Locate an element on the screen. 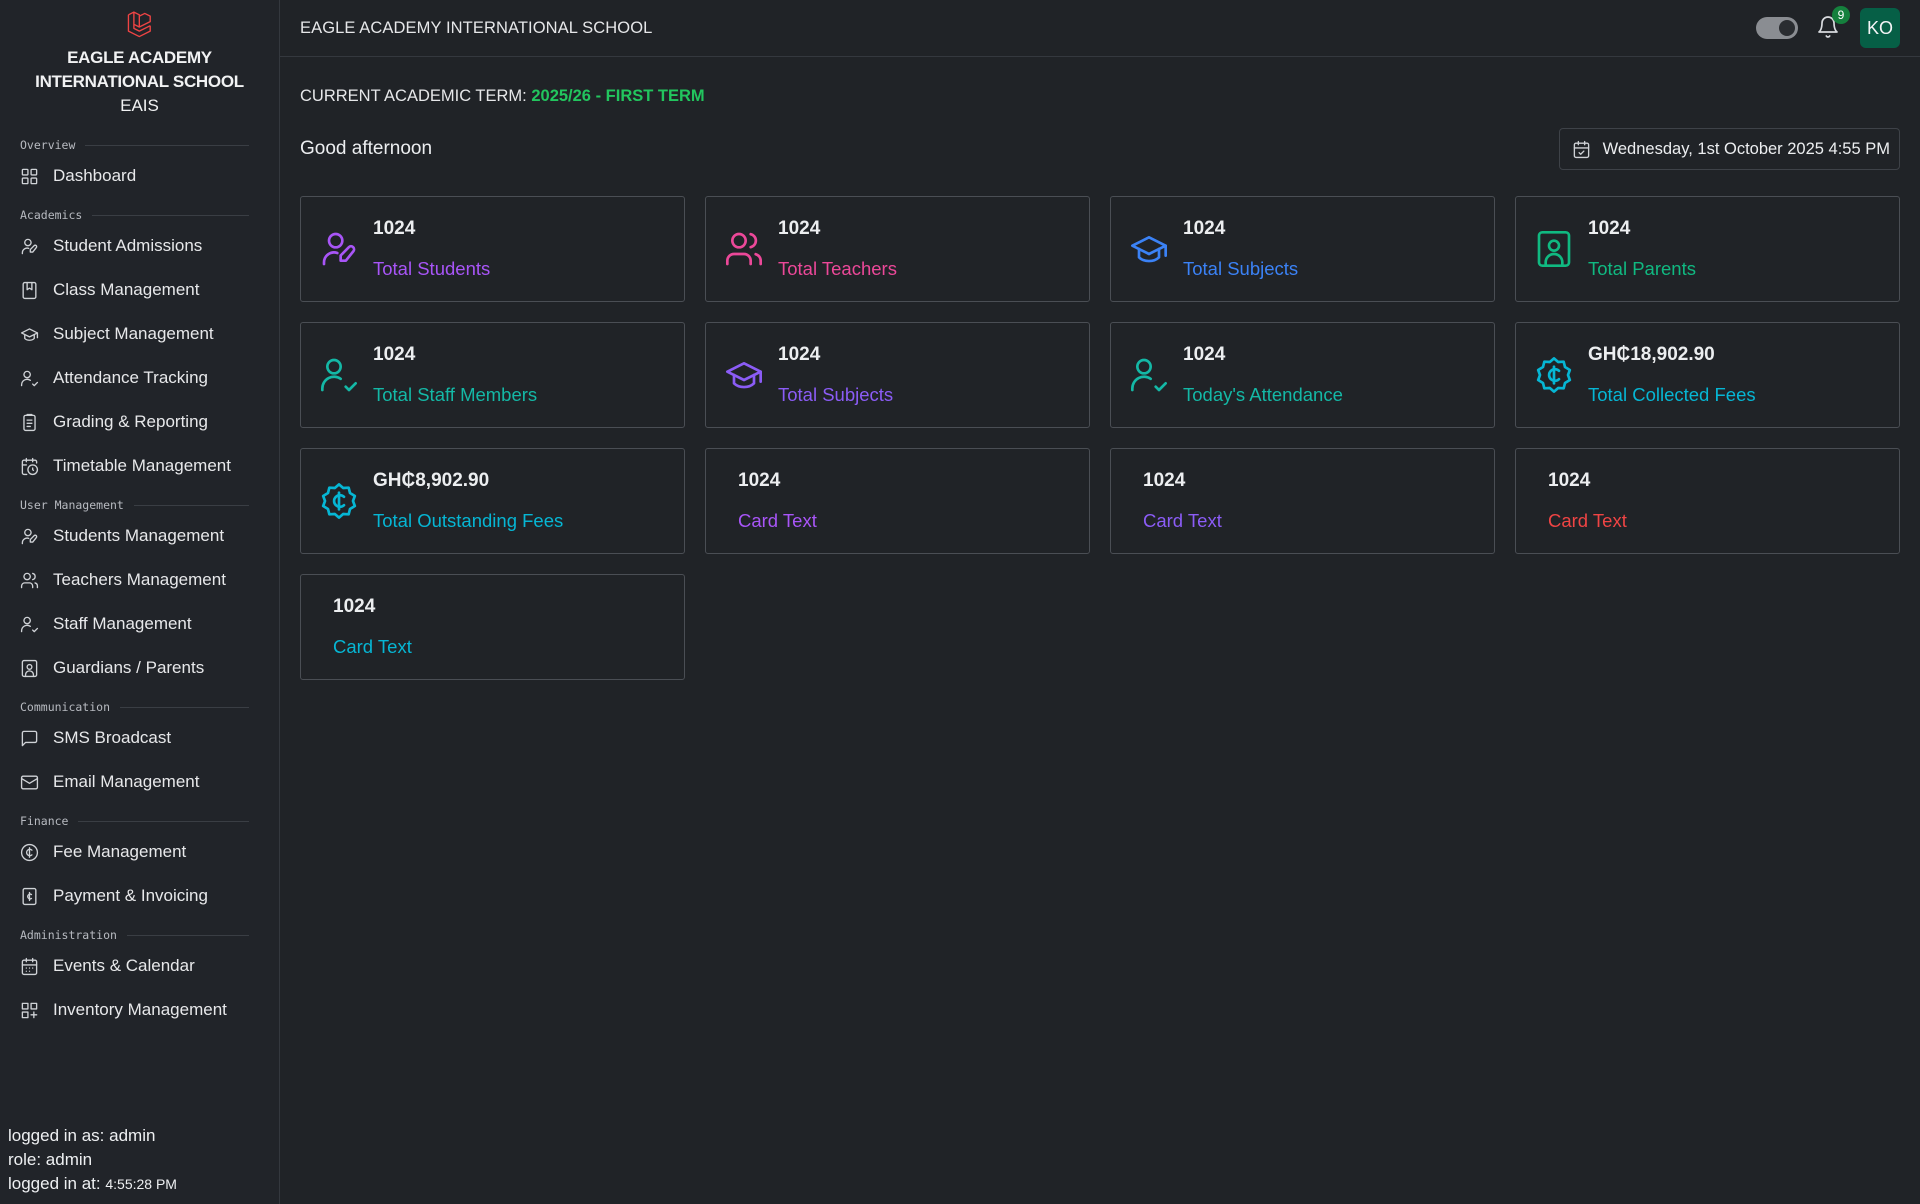  total-parents-card: 1024 Total Parents is located at coordinates (1707, 249).